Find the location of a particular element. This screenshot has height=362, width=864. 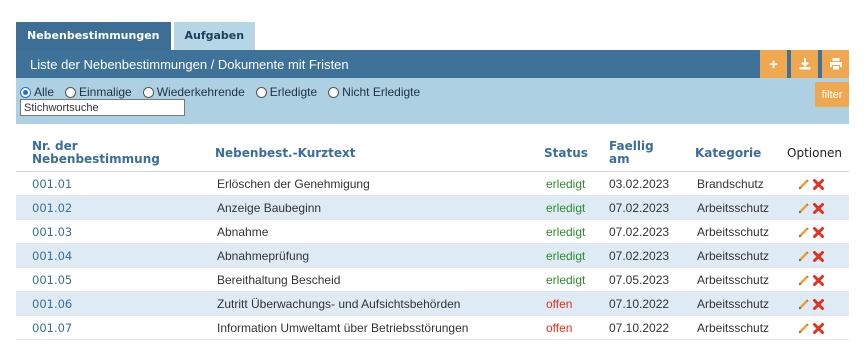

add-button: + is located at coordinates (773, 64).